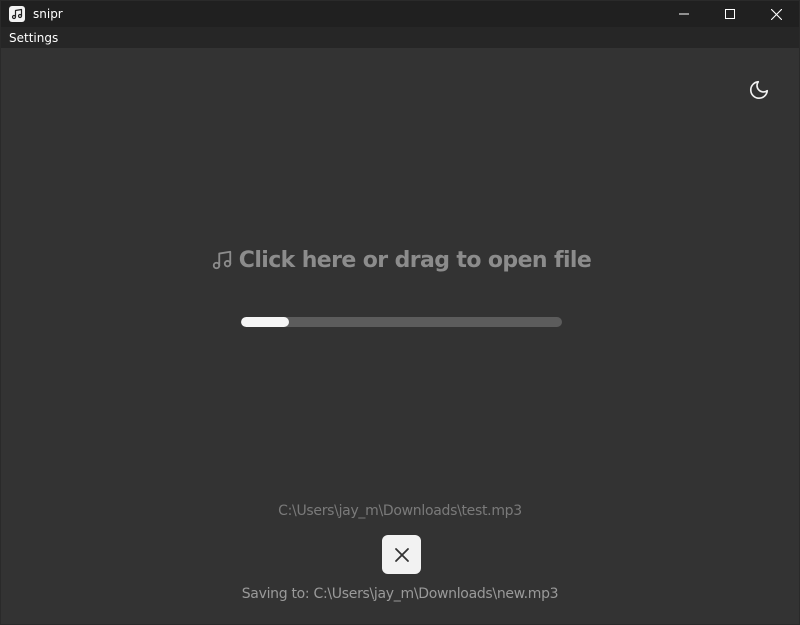 The height and width of the screenshot is (625, 800). I want to click on minimize-icon, so click(684, 14).